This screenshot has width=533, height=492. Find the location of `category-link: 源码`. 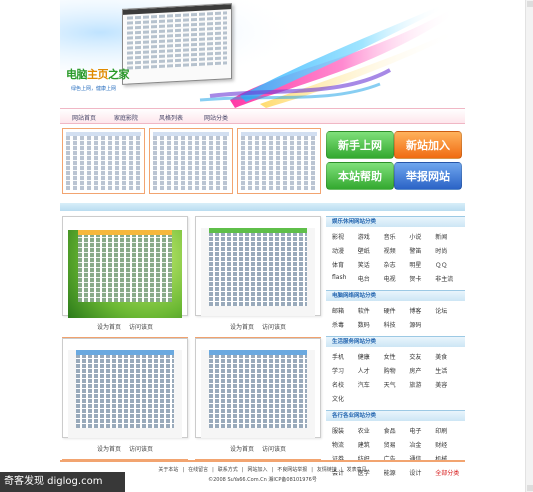

category-link: 源码 is located at coordinates (422, 324).